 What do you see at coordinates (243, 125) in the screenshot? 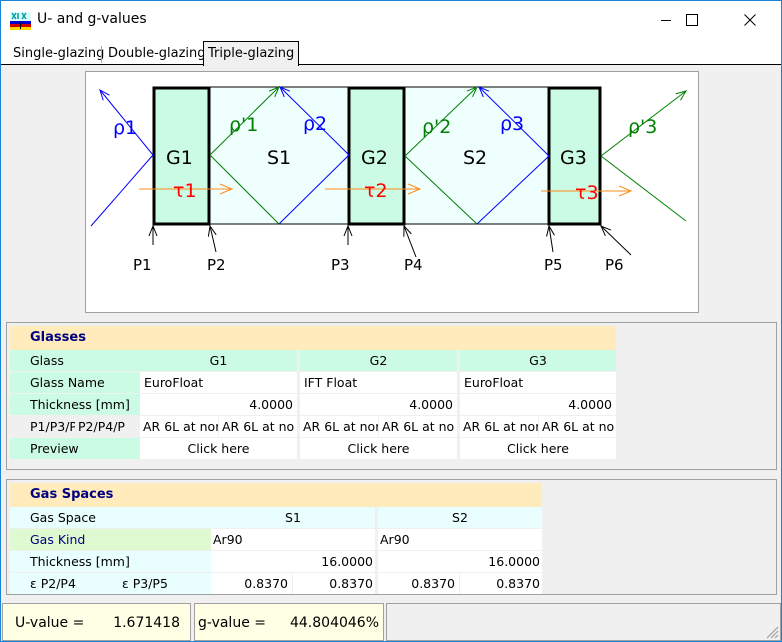
I see `back-reflection-label-1: ρ'1` at bounding box center [243, 125].